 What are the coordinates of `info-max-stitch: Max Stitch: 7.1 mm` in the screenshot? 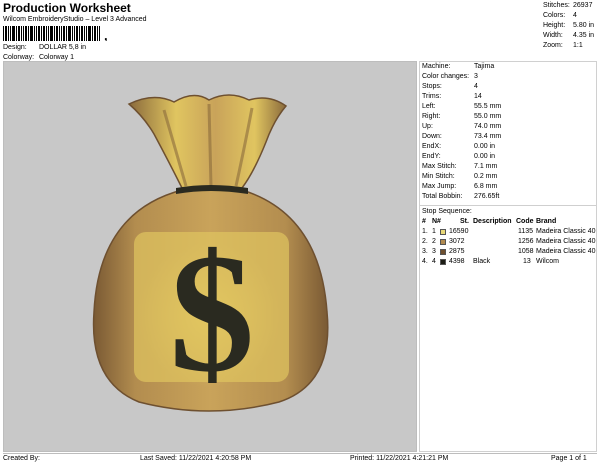 It's located at (460, 166).